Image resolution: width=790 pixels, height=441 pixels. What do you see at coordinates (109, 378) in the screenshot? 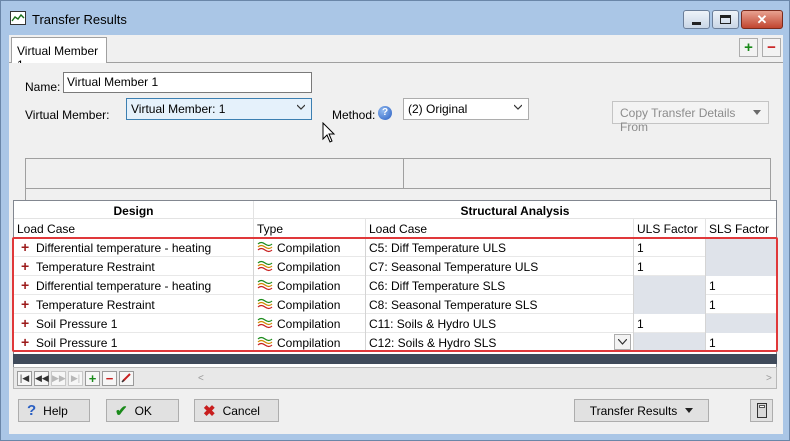
I see `delete-record-button: −` at bounding box center [109, 378].